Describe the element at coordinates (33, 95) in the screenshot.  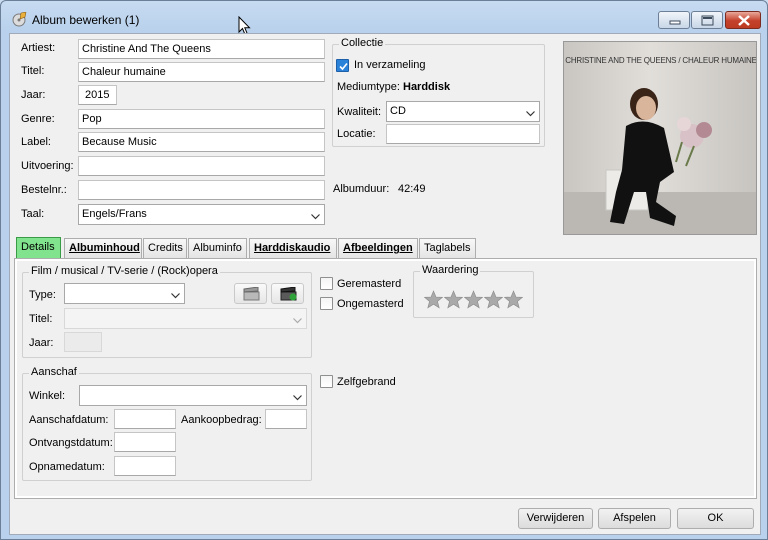
I see `year-label: Jaar:` at that location.